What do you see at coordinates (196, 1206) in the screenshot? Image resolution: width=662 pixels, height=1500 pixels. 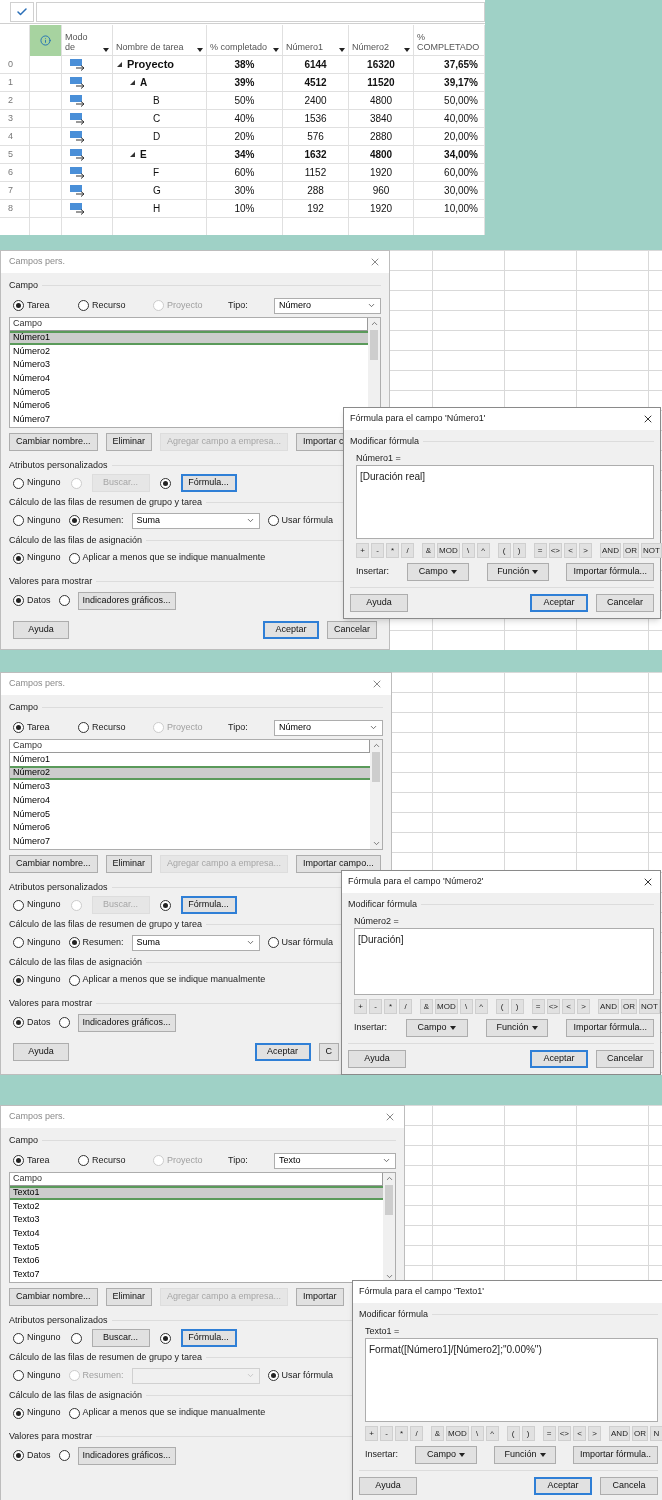 I see `list-item: Texto2` at bounding box center [196, 1206].